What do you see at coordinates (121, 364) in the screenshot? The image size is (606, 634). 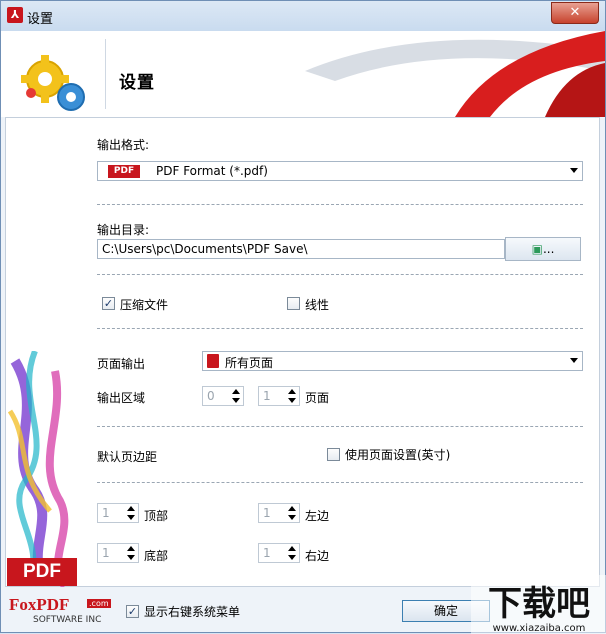 I see `page-output-label: 页面输出` at bounding box center [121, 364].